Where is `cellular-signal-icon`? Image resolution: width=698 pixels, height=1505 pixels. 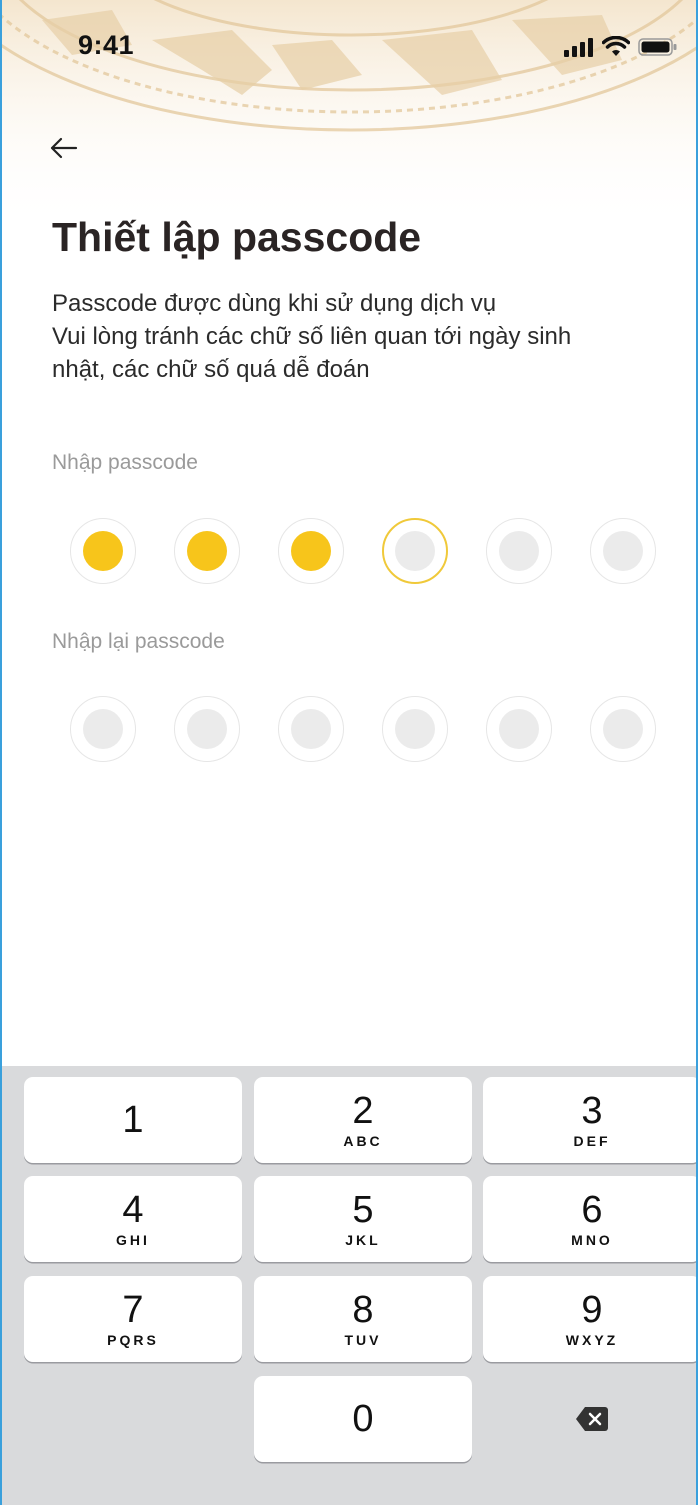 cellular-signal-icon is located at coordinates (578, 47).